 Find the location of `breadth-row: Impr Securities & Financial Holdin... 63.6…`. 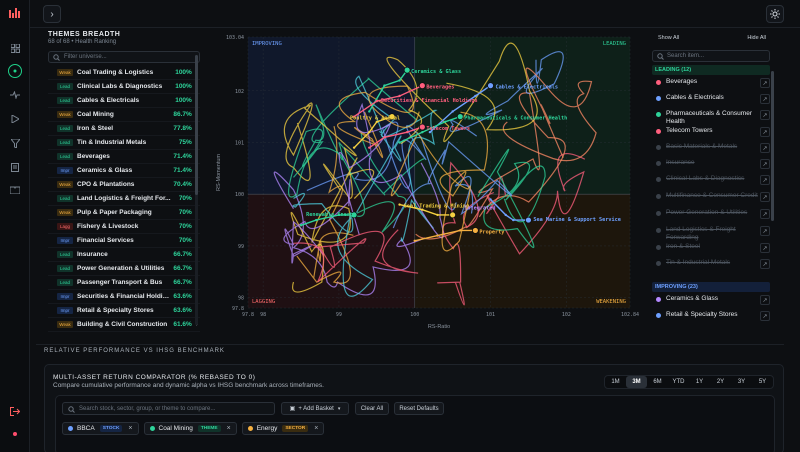

breadth-row: Impr Securities & Financial Holdin... 63.6… is located at coordinates (124, 297).